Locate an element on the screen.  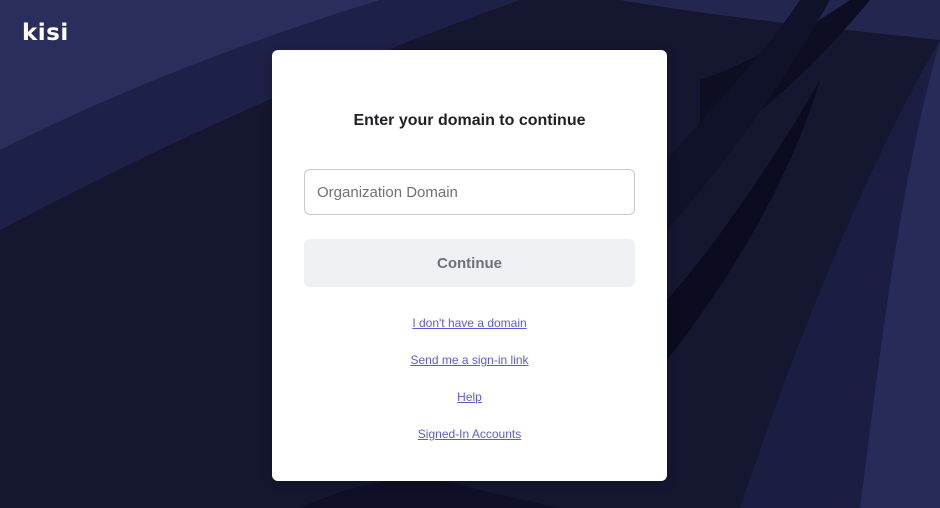
no-domain-link: I don't have a domain is located at coordinates (469, 323).